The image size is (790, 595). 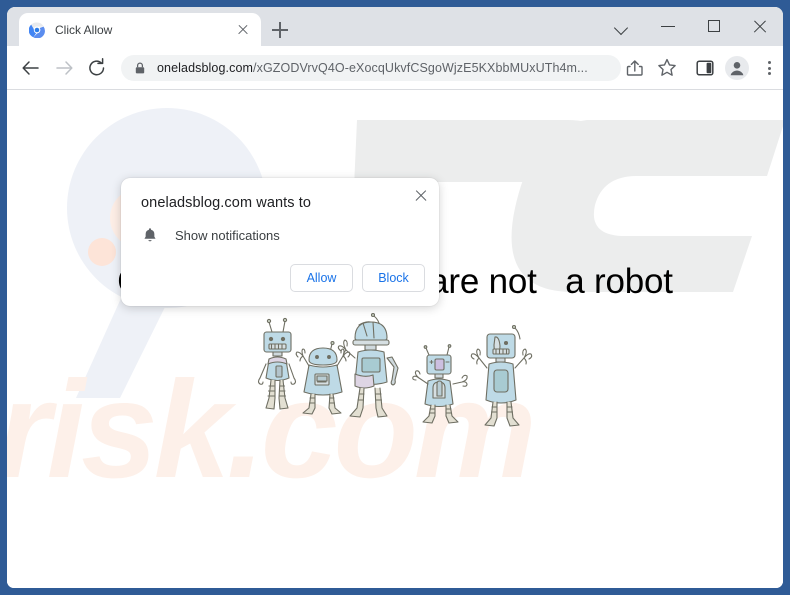 I want to click on browser-tab: Click Allow, so click(x=140, y=29).